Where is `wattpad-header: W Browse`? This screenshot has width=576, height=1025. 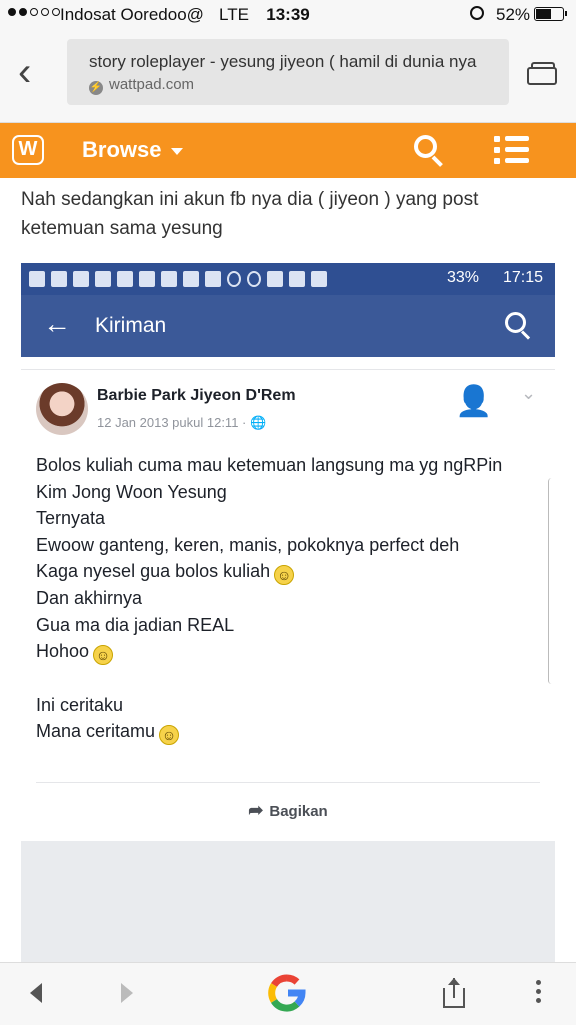
wattpad-header: W Browse is located at coordinates (288, 150).